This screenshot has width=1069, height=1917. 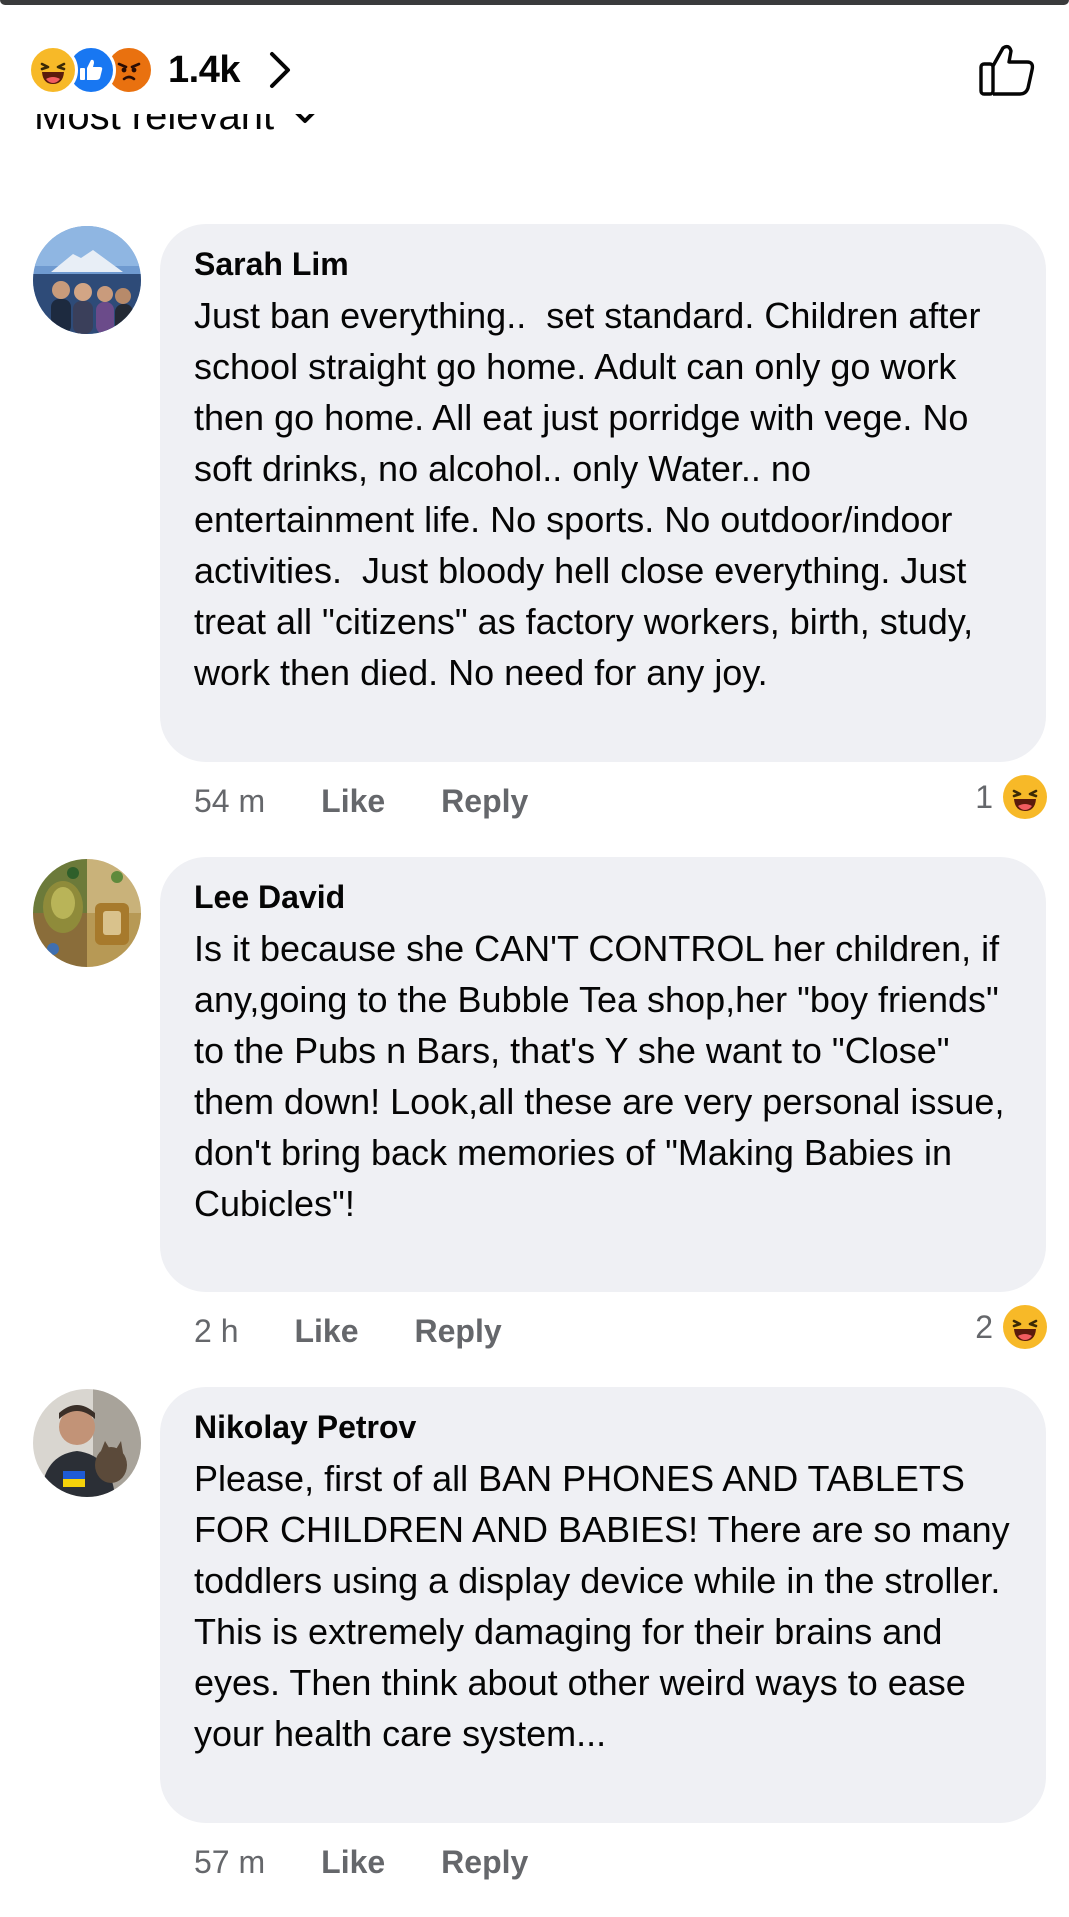 I want to click on comment-actions: 57 m Like Reply, so click(x=361, y=1862).